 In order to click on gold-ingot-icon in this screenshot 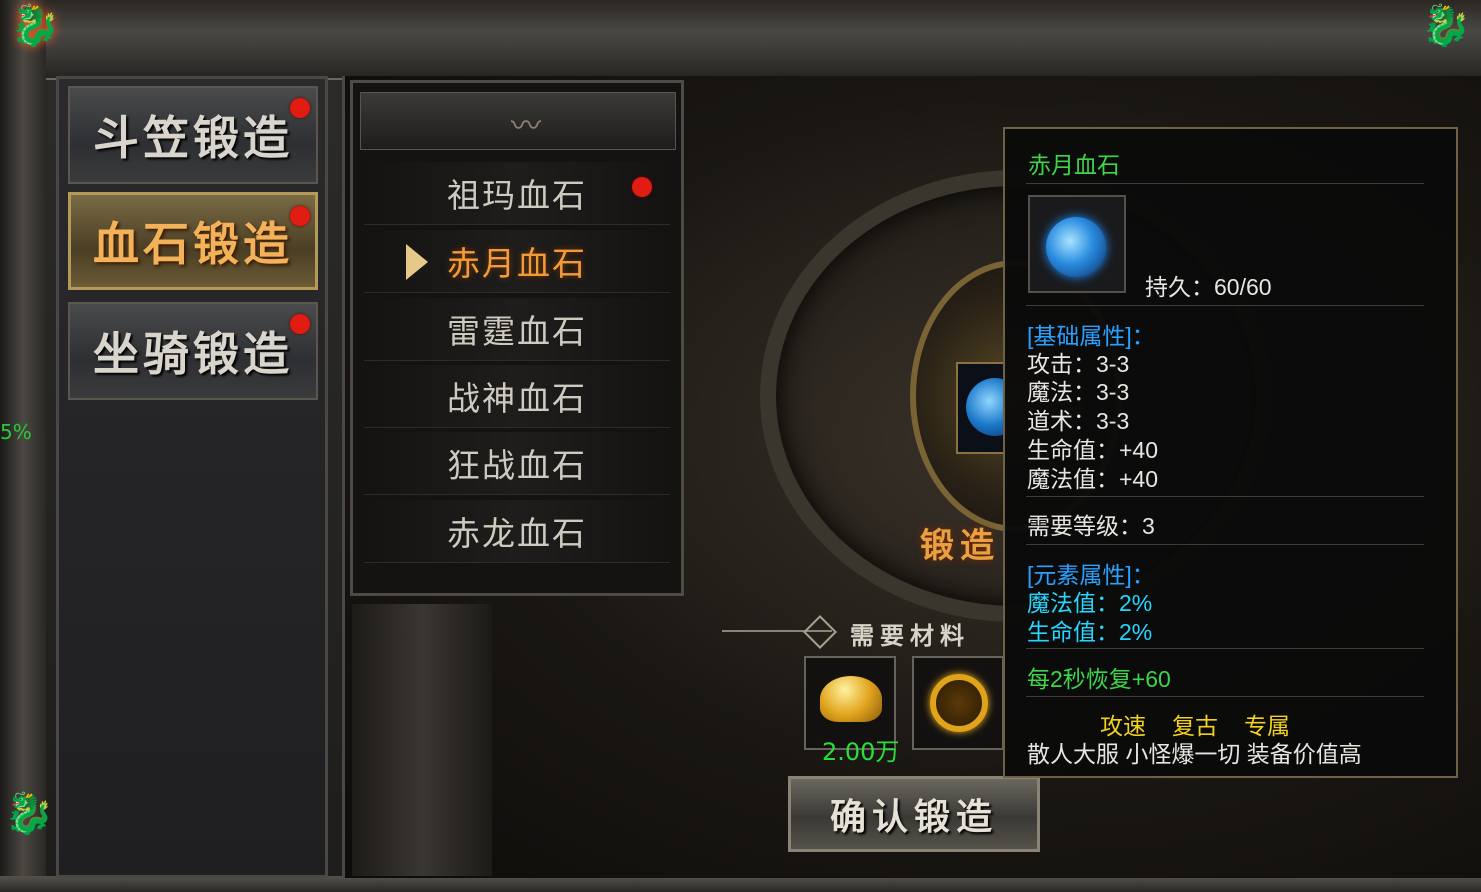, I will do `click(851, 699)`.